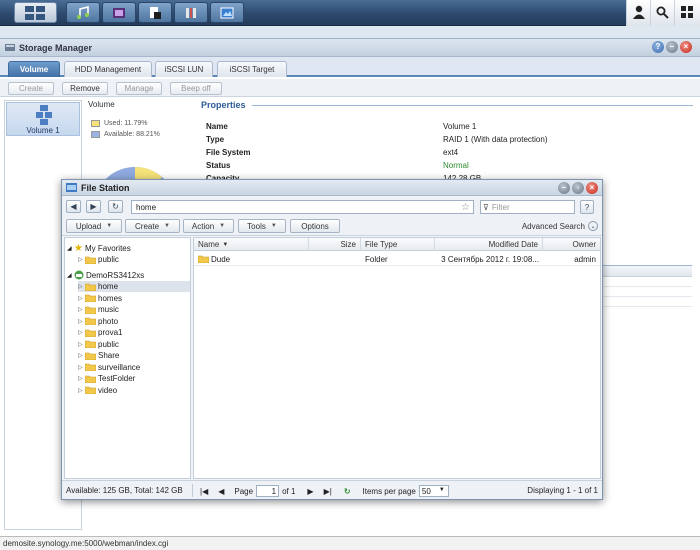 This screenshot has height=550, width=700. Describe the element at coordinates (98, 321) in the screenshot. I see `tree-item: ▷ photo` at that location.